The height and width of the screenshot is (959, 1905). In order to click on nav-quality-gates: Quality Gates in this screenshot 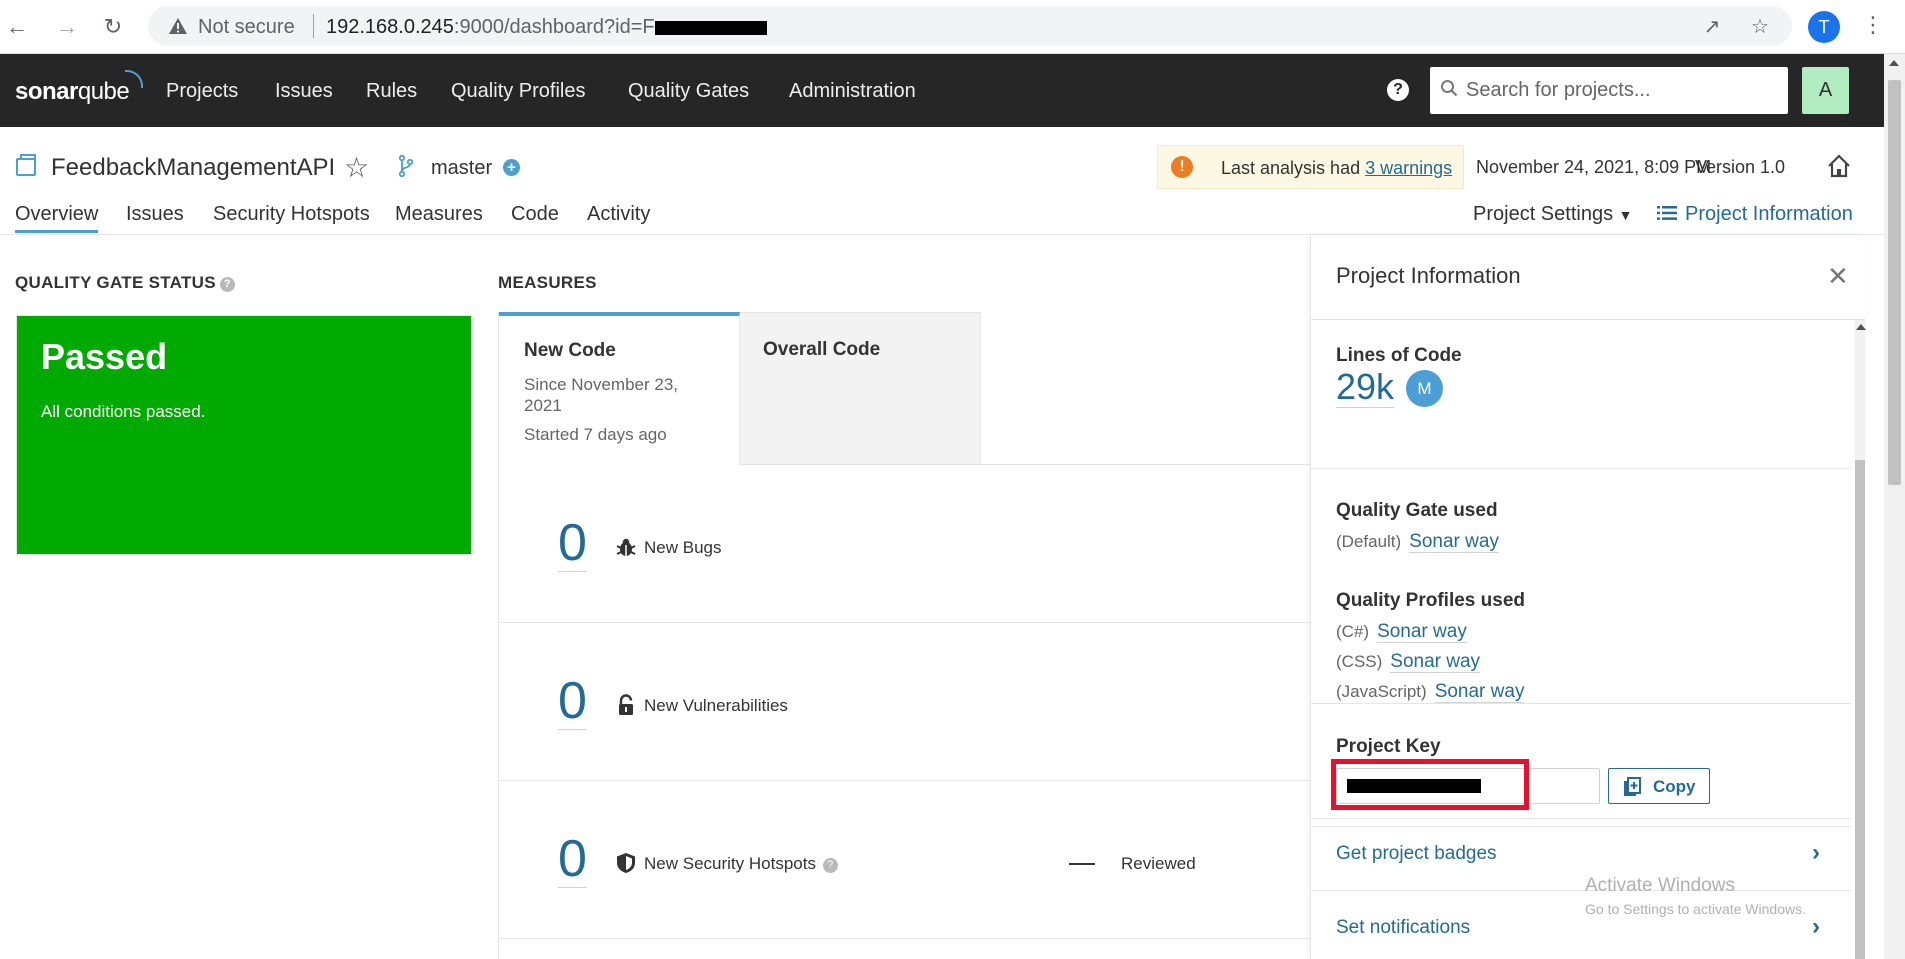, I will do `click(688, 91)`.